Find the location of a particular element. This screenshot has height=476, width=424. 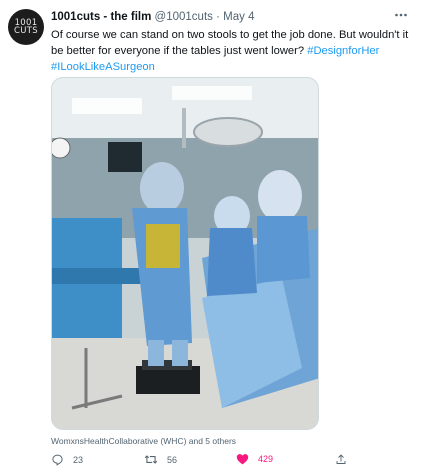

like-button: 429 is located at coordinates (254, 459).